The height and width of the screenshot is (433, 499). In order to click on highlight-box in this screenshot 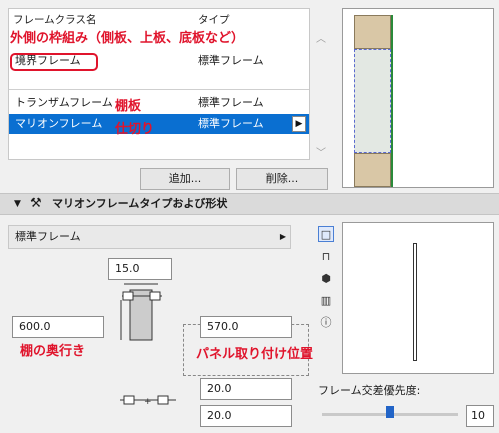, I will do `click(54, 62)`.